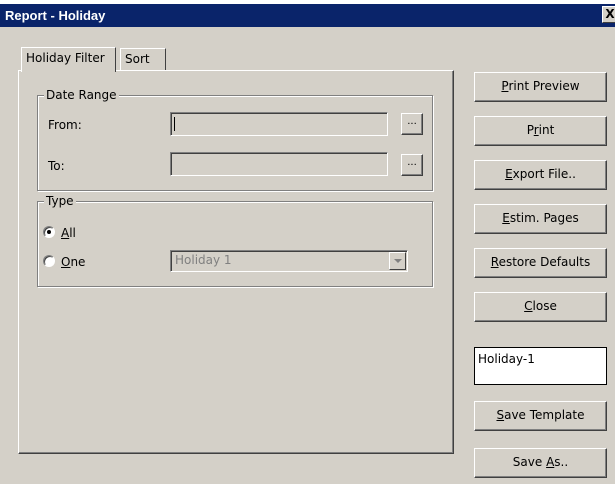 The height and width of the screenshot is (484, 615). What do you see at coordinates (540, 219) in the screenshot?
I see `estim-pages-button: Estim. Pages` at bounding box center [540, 219].